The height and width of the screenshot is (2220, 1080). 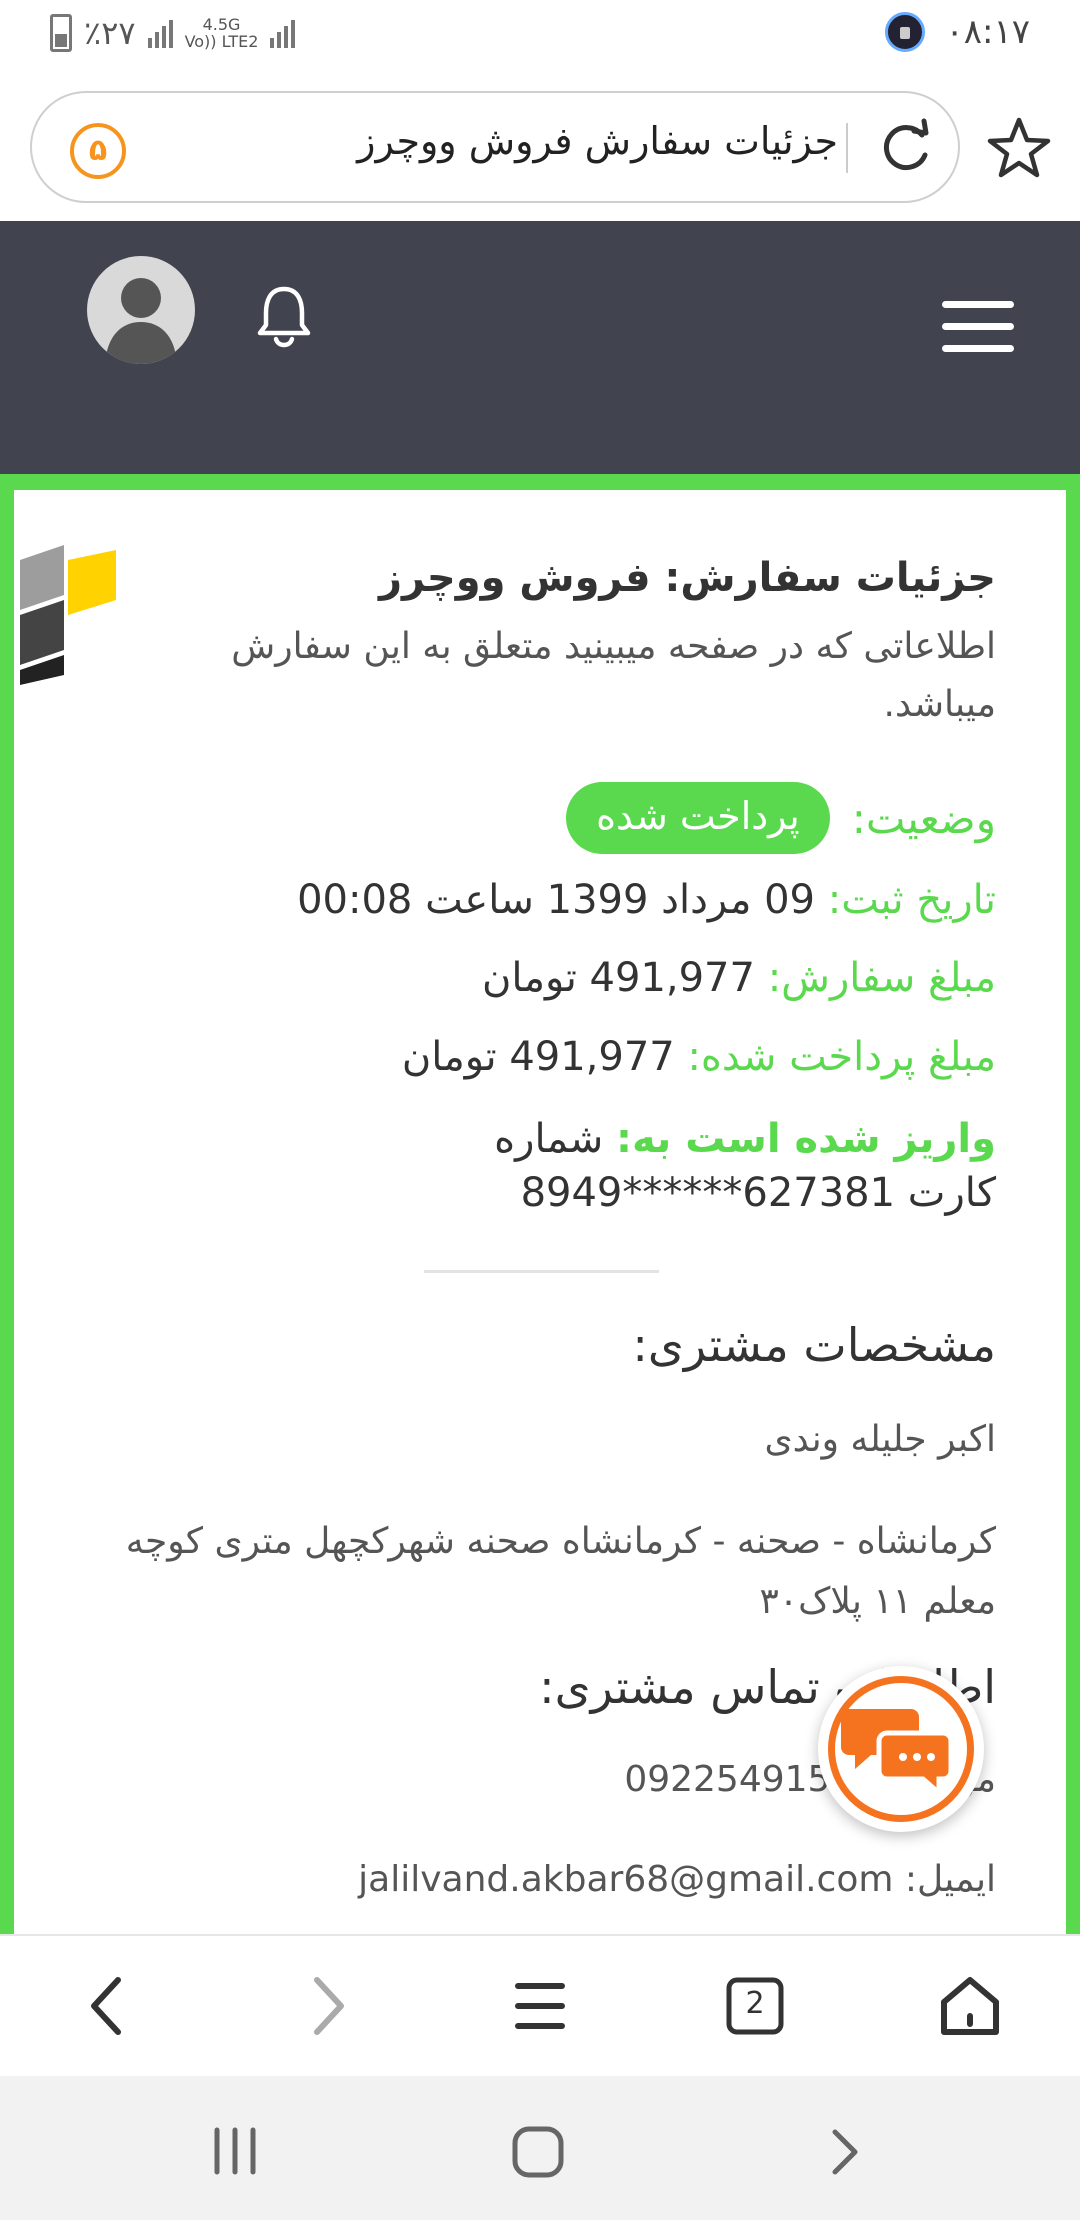 What do you see at coordinates (541, 1271) in the screenshot?
I see `section-divider` at bounding box center [541, 1271].